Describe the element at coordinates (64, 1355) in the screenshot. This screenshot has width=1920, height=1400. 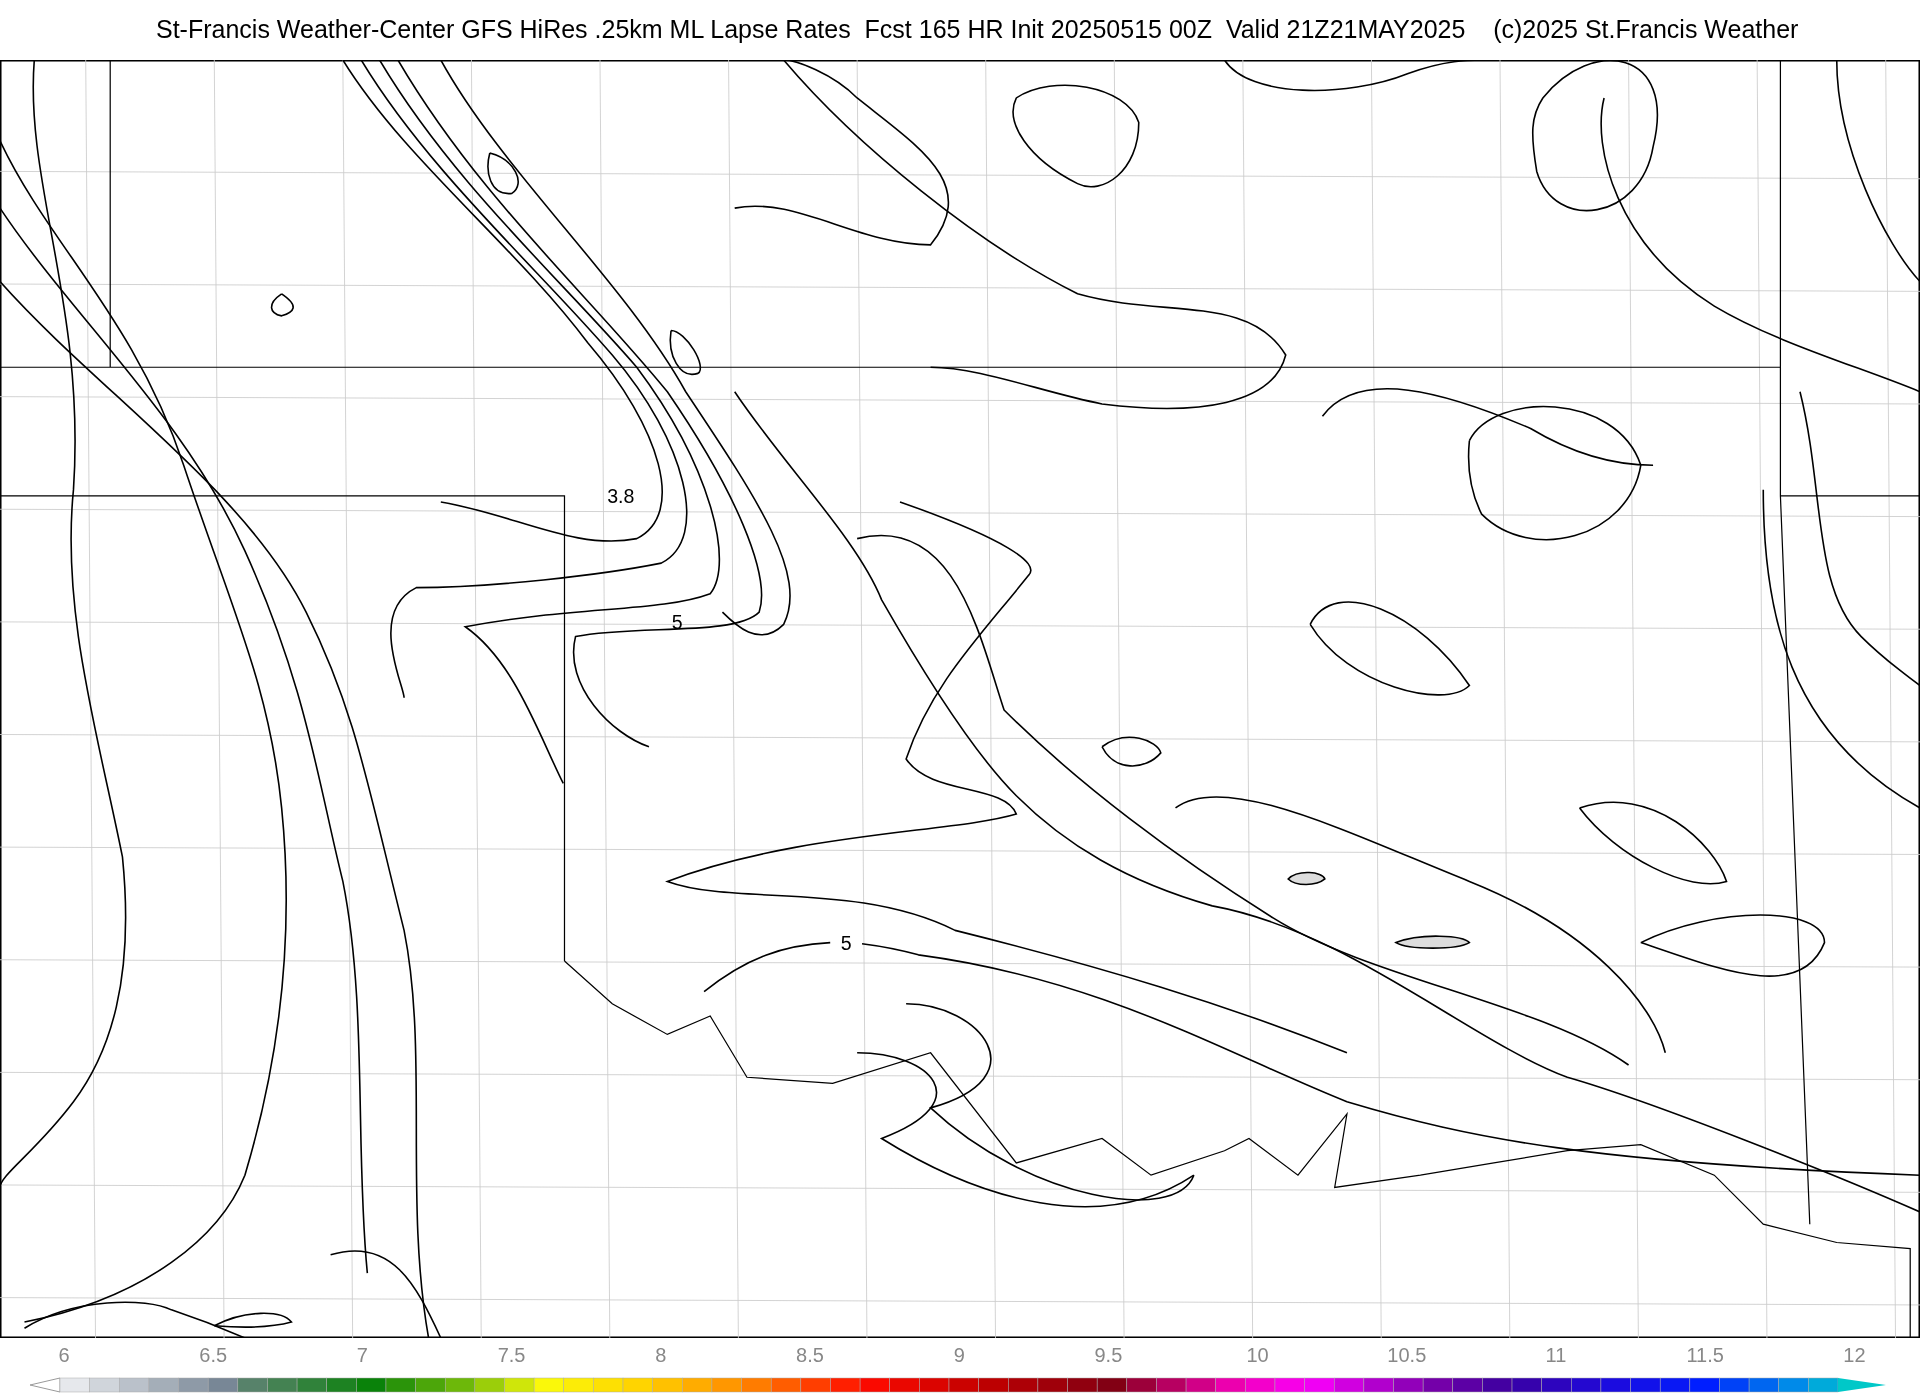
I see `scale-tick-label: 6` at that location.